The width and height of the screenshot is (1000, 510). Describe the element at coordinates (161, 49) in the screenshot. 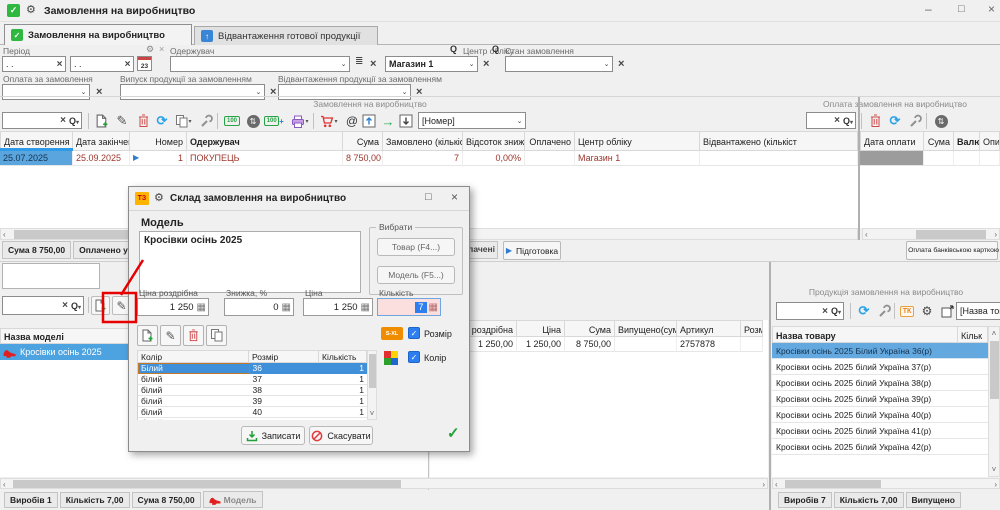

I see `period-clear-icon: ×` at that location.